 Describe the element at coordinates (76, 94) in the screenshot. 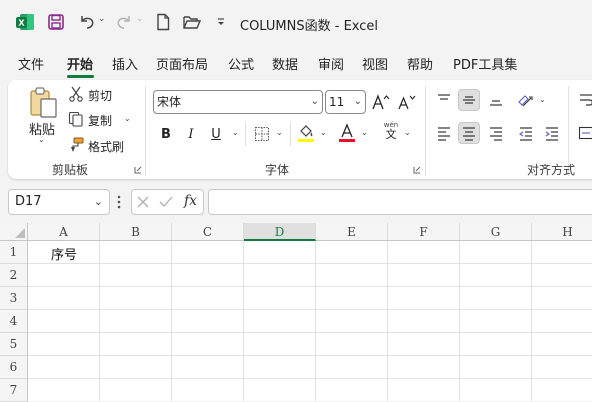

I see `cut-icon` at that location.